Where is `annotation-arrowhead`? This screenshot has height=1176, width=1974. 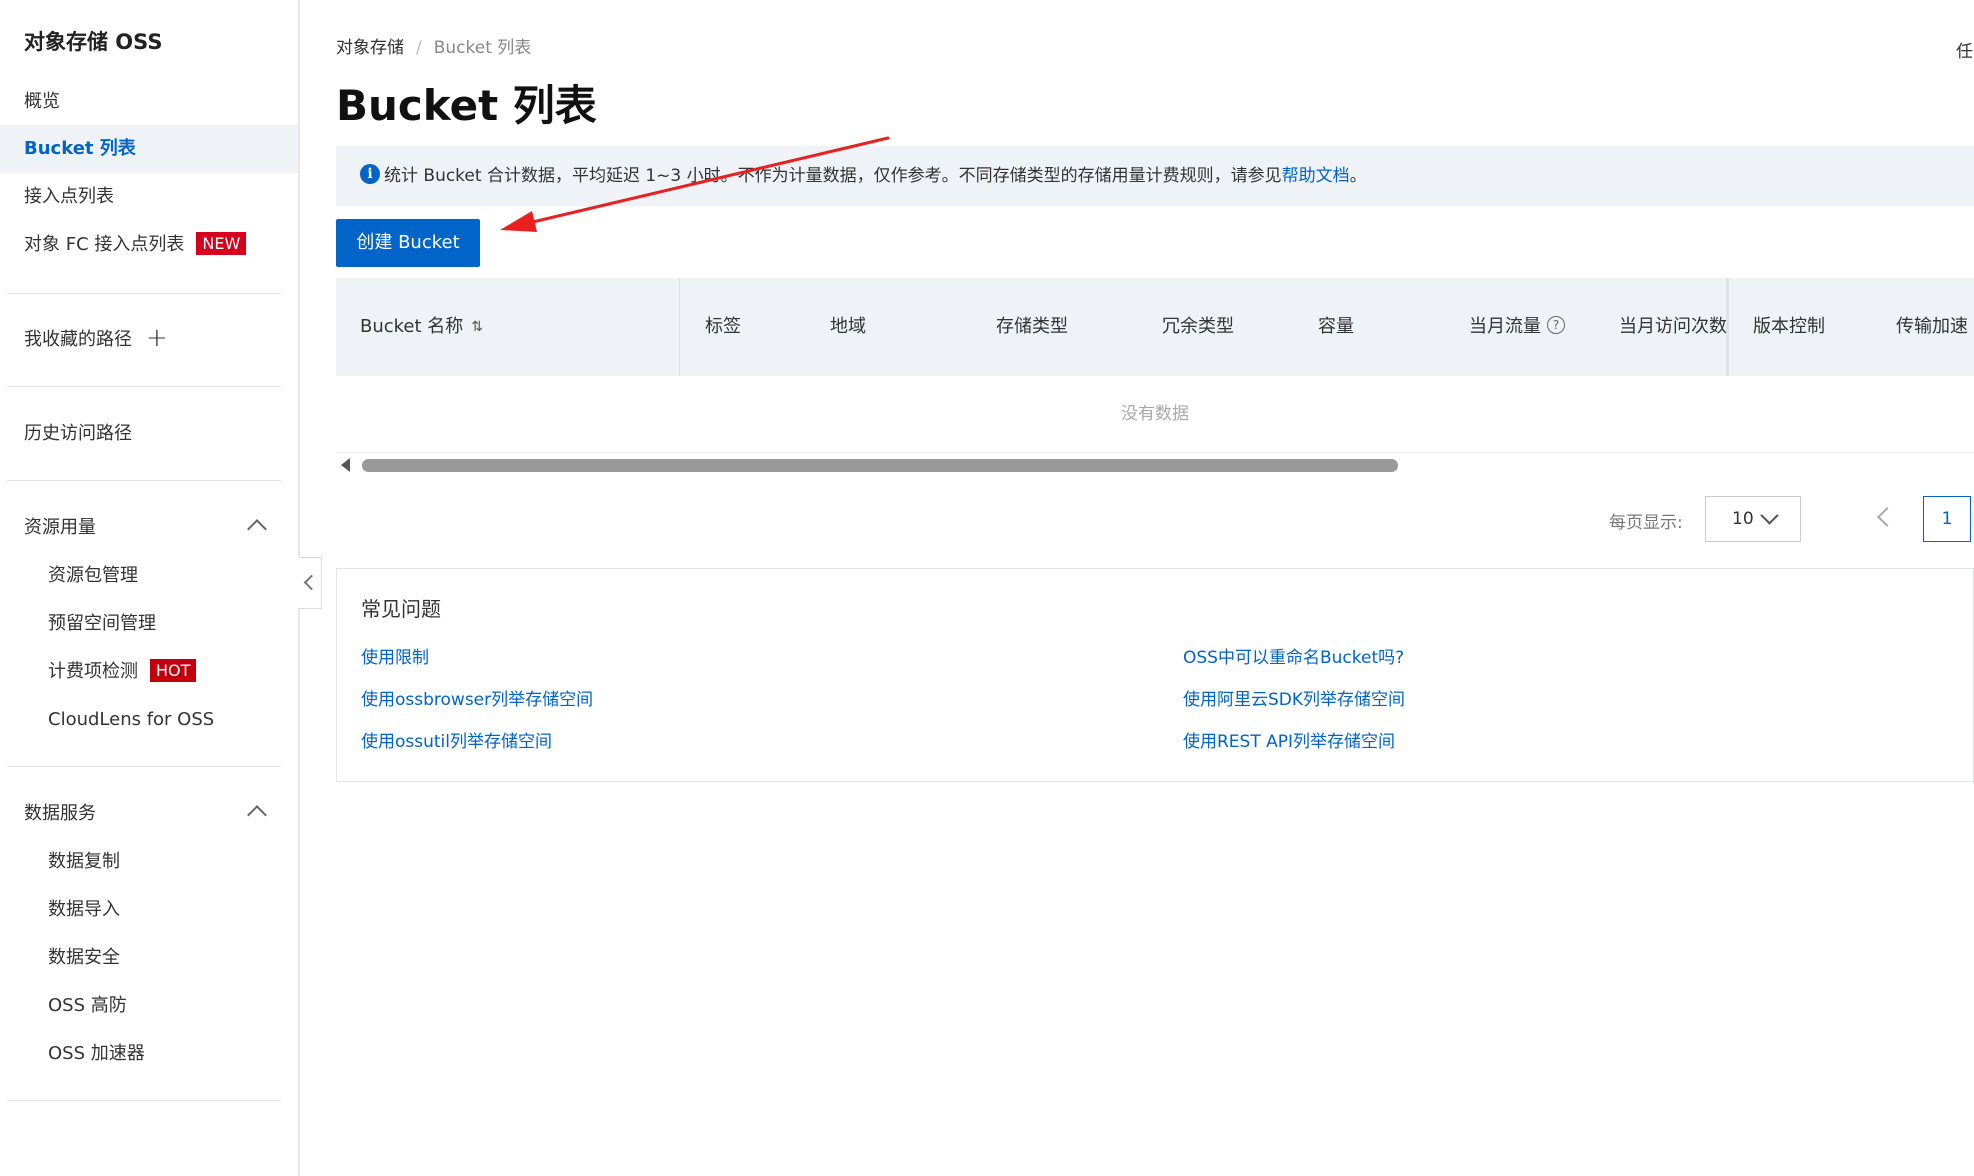 annotation-arrowhead is located at coordinates (518, 221).